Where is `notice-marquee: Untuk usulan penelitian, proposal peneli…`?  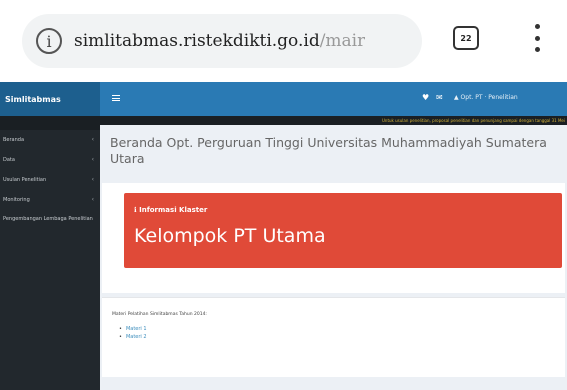 notice-marquee: Untuk usulan penelitian, proposal peneli… is located at coordinates (333, 120).